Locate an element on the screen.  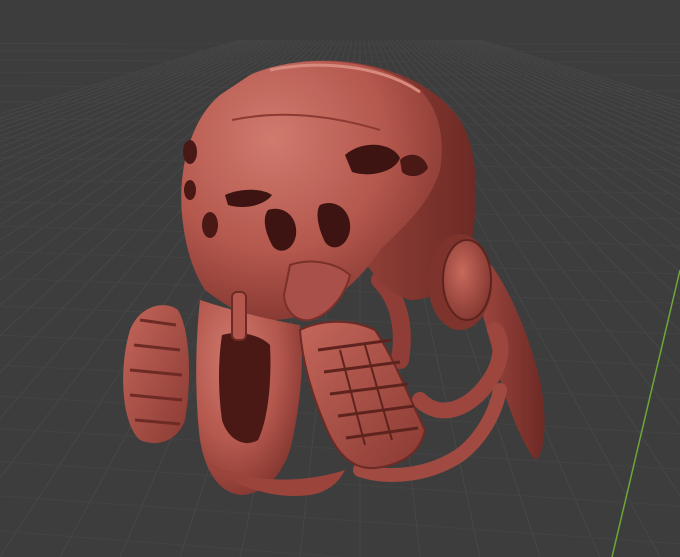
mouth-opening is located at coordinates (245, 388).